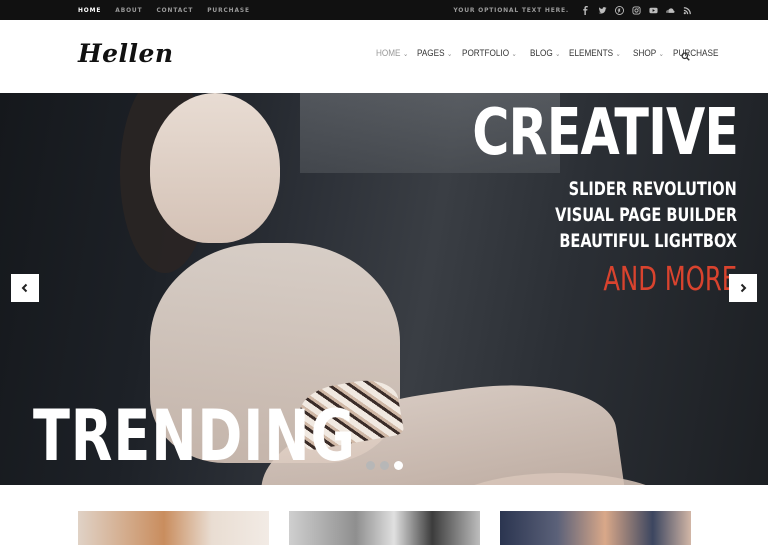 The image size is (768, 545). I want to click on nav-item-portfolio: PORTFOLIO ⌄, so click(489, 53).